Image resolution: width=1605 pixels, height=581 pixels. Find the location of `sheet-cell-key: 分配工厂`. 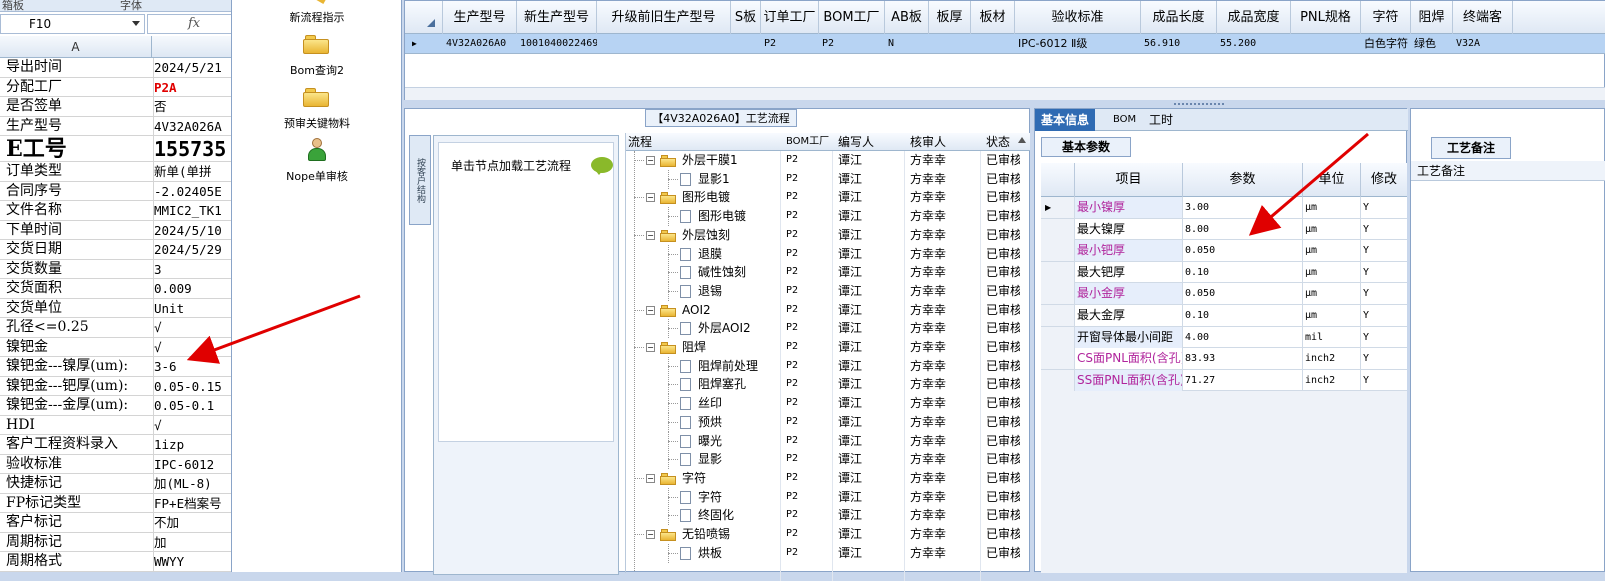

sheet-cell-key: 分配工厂 is located at coordinates (34, 87).